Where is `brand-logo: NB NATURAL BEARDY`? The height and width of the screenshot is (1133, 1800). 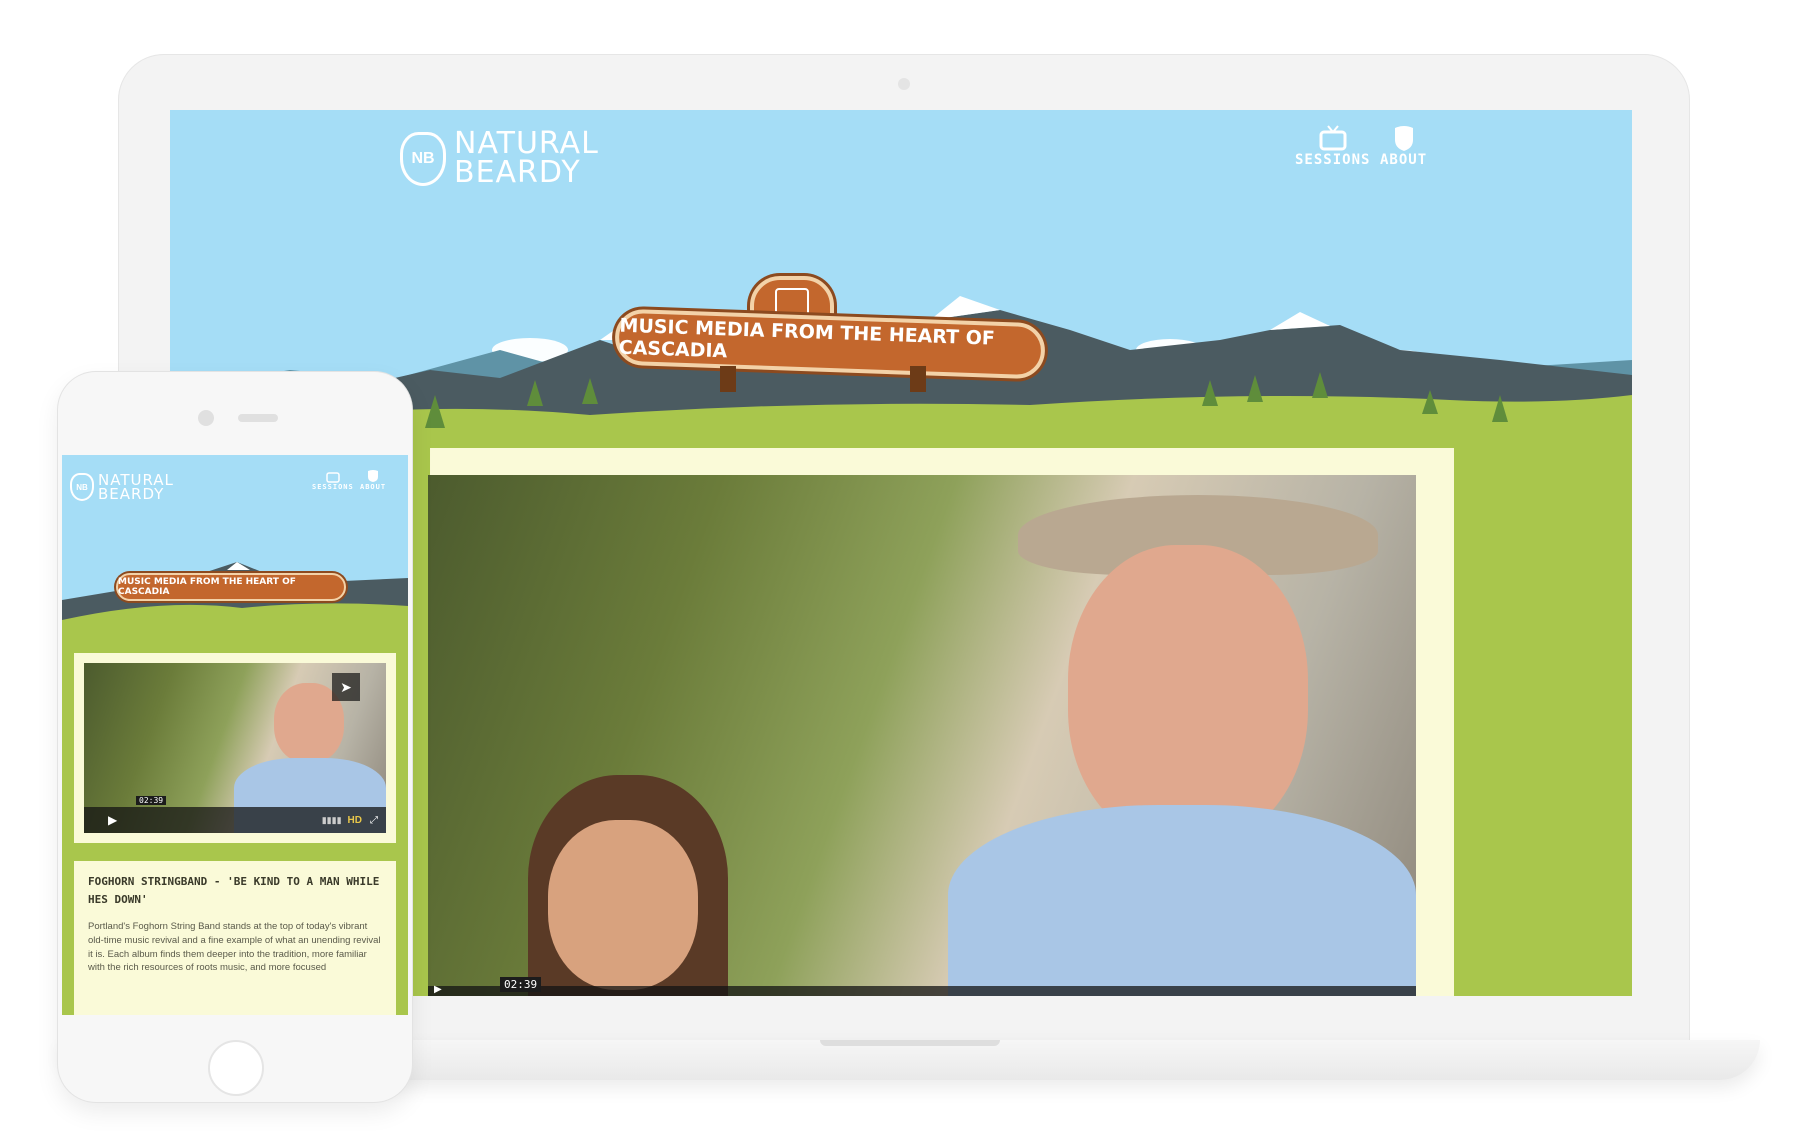
brand-logo: NB NATURAL BEARDY is located at coordinates (499, 159).